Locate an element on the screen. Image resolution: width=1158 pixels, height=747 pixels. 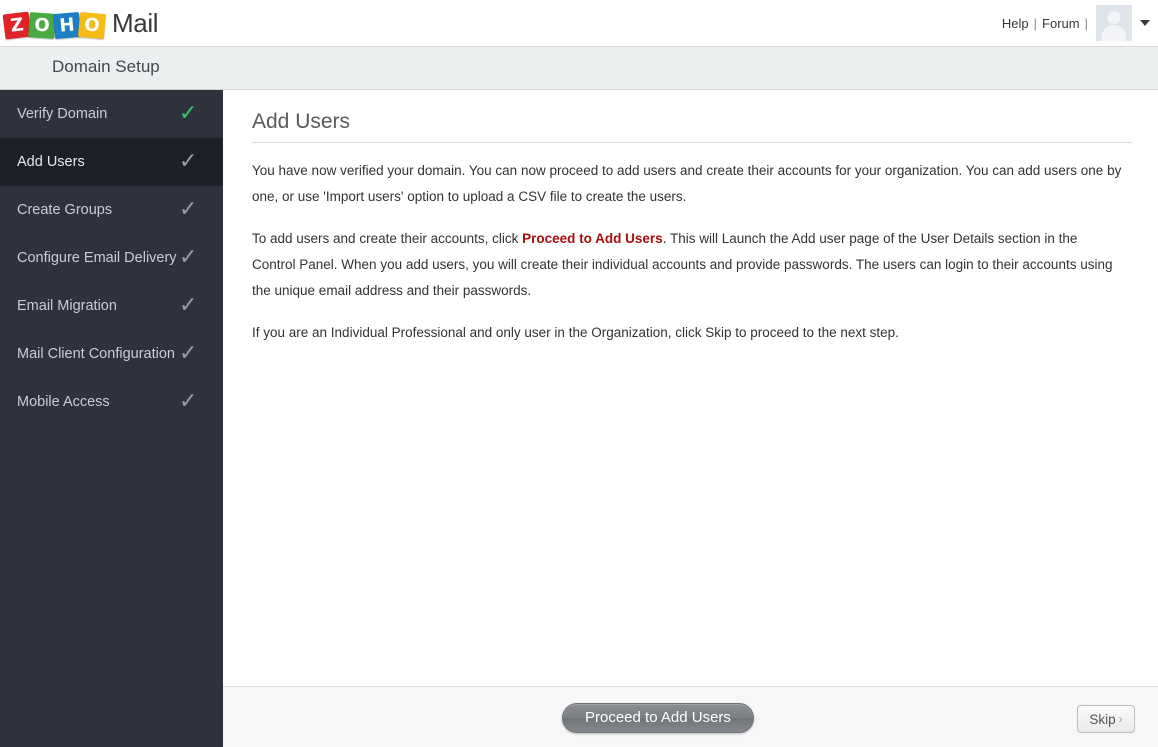
skip-button-label: Skip is located at coordinates (1102, 719).